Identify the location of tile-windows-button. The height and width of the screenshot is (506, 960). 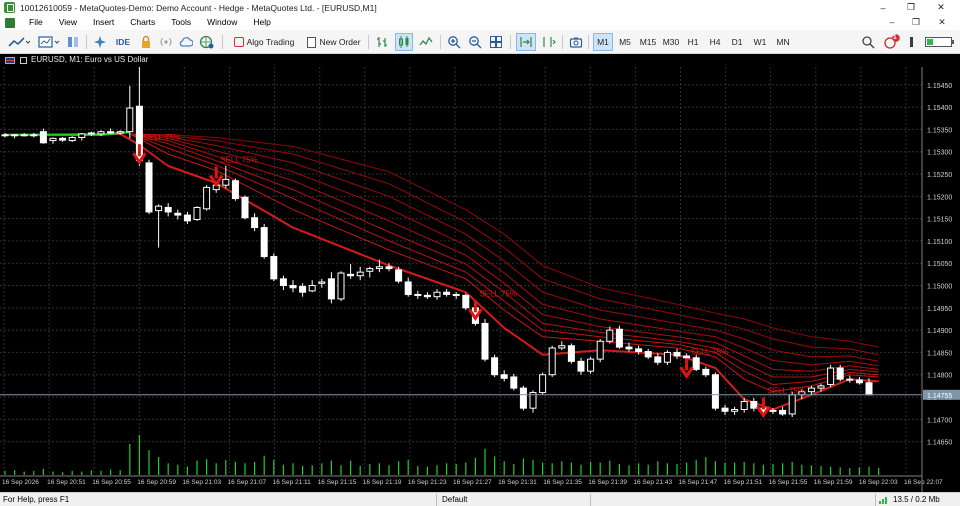
(496, 42).